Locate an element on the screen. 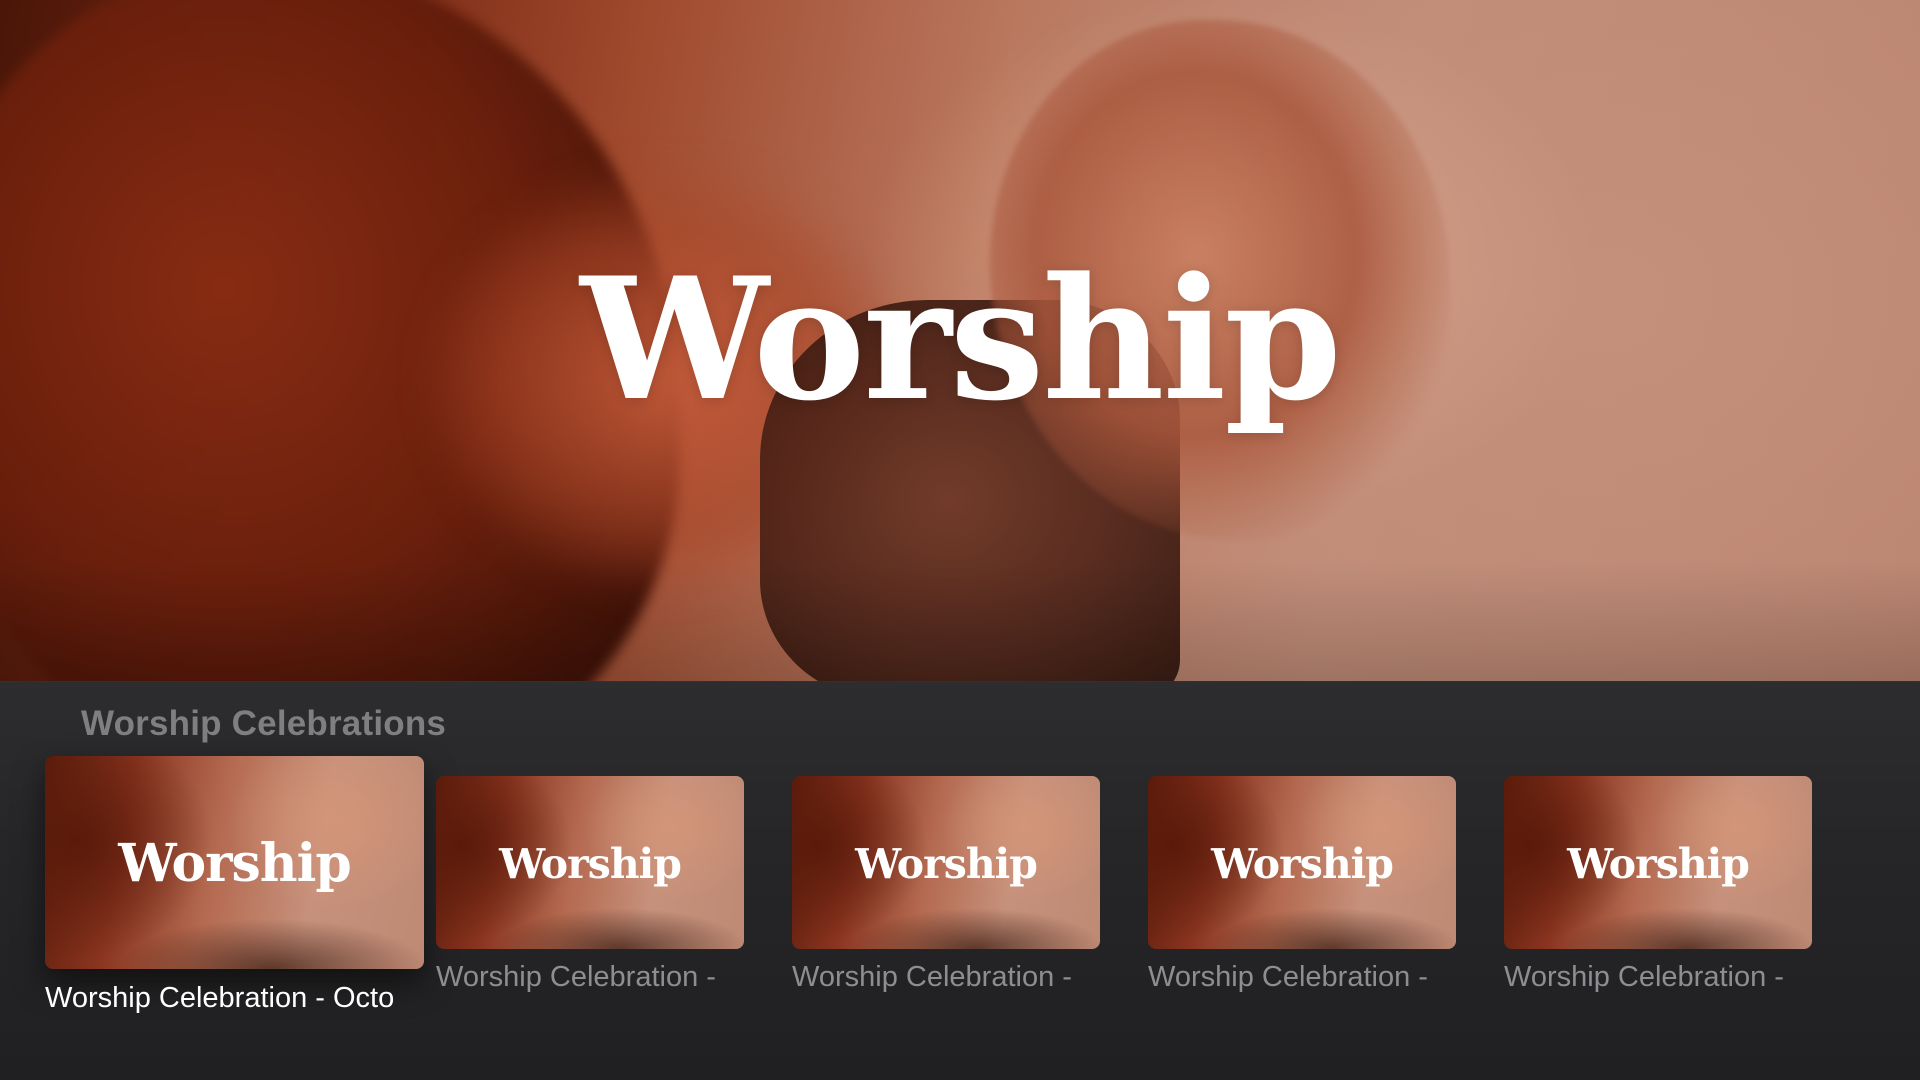 The image size is (1920, 1080). video-tile-label: Worship Celebration - Octo is located at coordinates (220, 998).